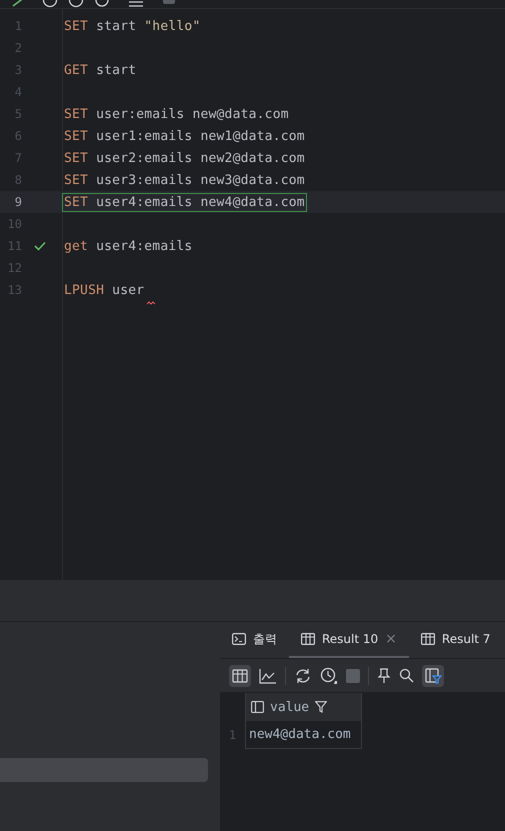  Describe the element at coordinates (176, 115) in the screenshot. I see `code-line: SET user:emails new@data.com` at that location.